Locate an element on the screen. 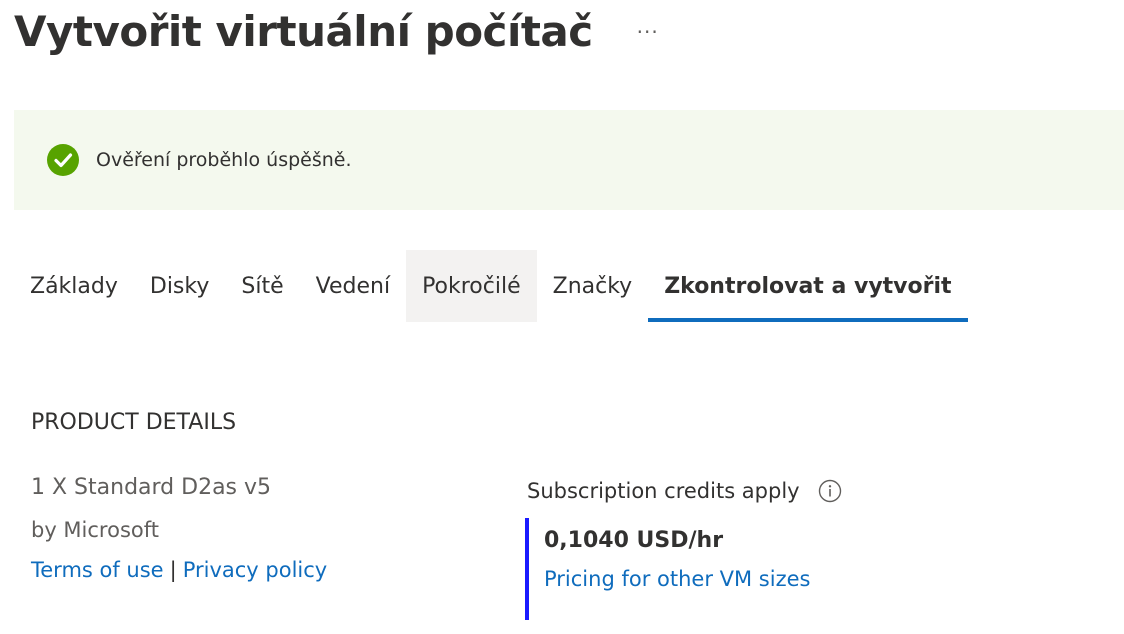 This screenshot has width=1124, height=634. tab-pokrocile: Pokročilé is located at coordinates (471, 286).